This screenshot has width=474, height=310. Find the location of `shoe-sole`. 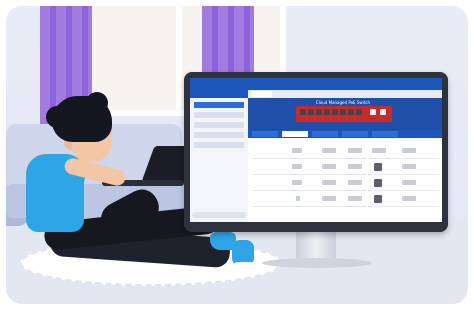

shoe-sole is located at coordinates (245, 265).